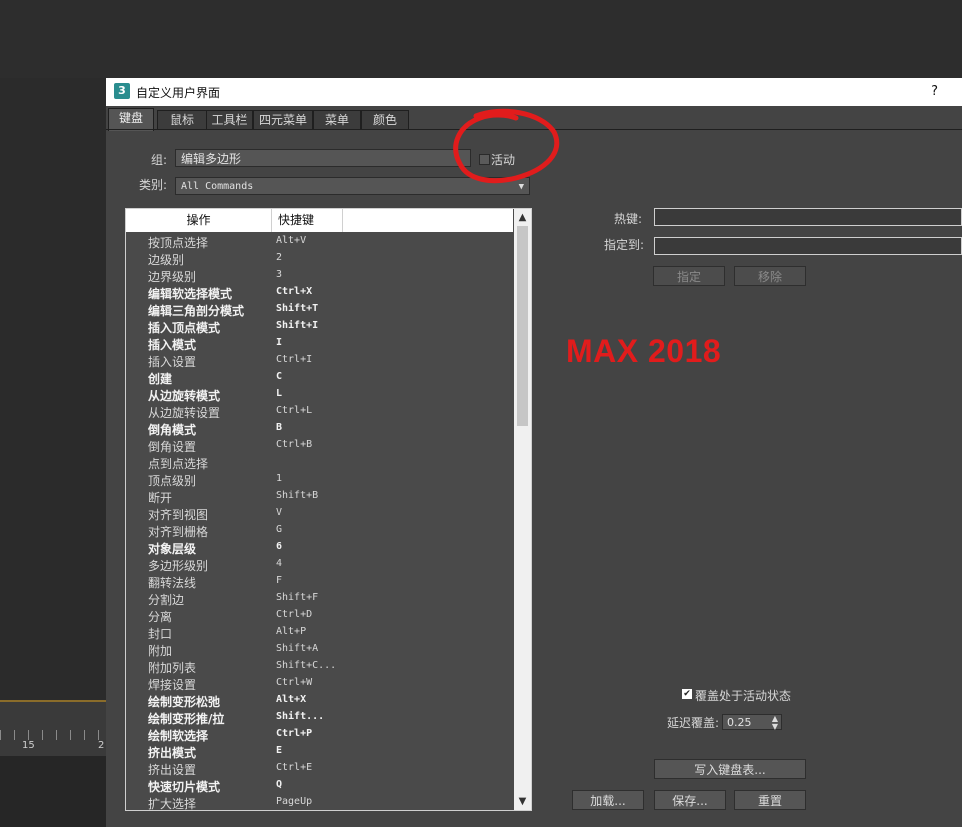  Describe the element at coordinates (770, 276) in the screenshot. I see `remove-button: 移除` at that location.